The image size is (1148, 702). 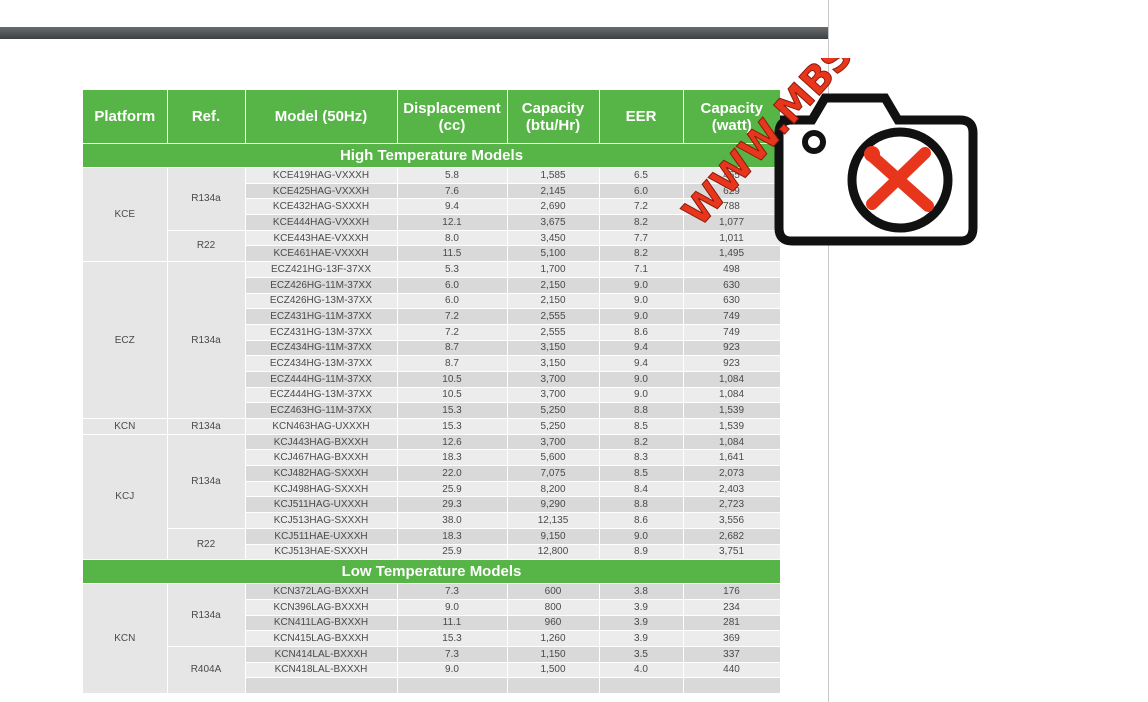 What do you see at coordinates (125, 117) in the screenshot?
I see `header-platform: Platform` at bounding box center [125, 117].